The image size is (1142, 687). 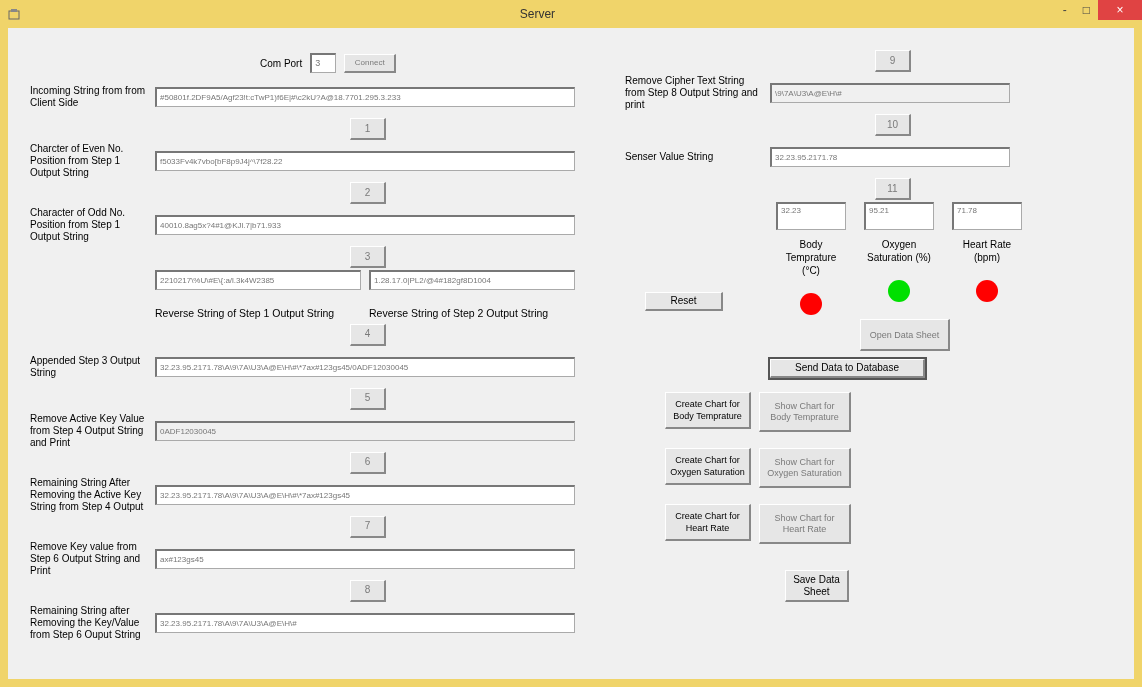 What do you see at coordinates (472, 280) in the screenshot?
I see `text-field: 1.28.17.0|PL2/@4#182gf8D1004` at bounding box center [472, 280].